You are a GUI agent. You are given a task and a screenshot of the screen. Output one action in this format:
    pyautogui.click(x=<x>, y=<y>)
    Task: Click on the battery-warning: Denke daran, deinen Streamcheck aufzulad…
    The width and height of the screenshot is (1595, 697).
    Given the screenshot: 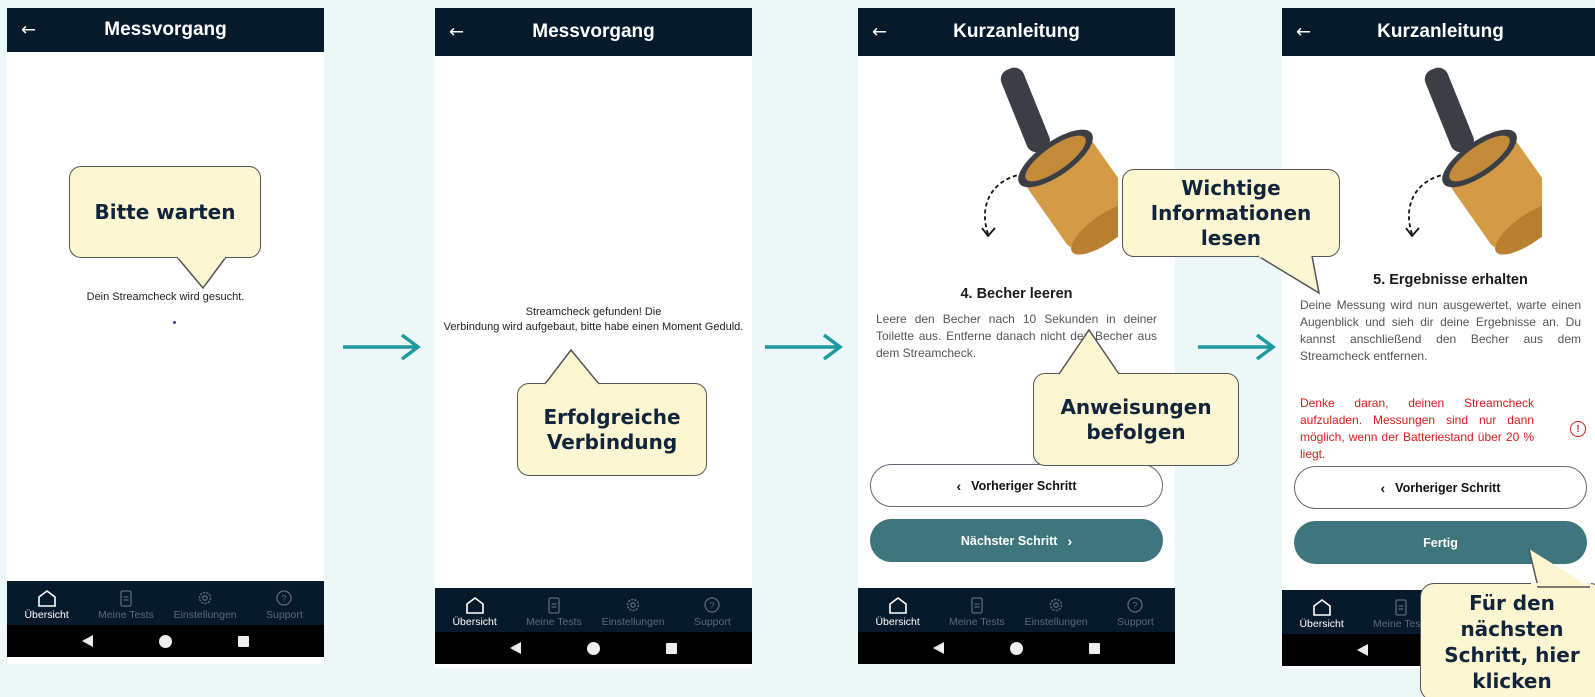 What is the action you would take?
    pyautogui.click(x=1417, y=428)
    